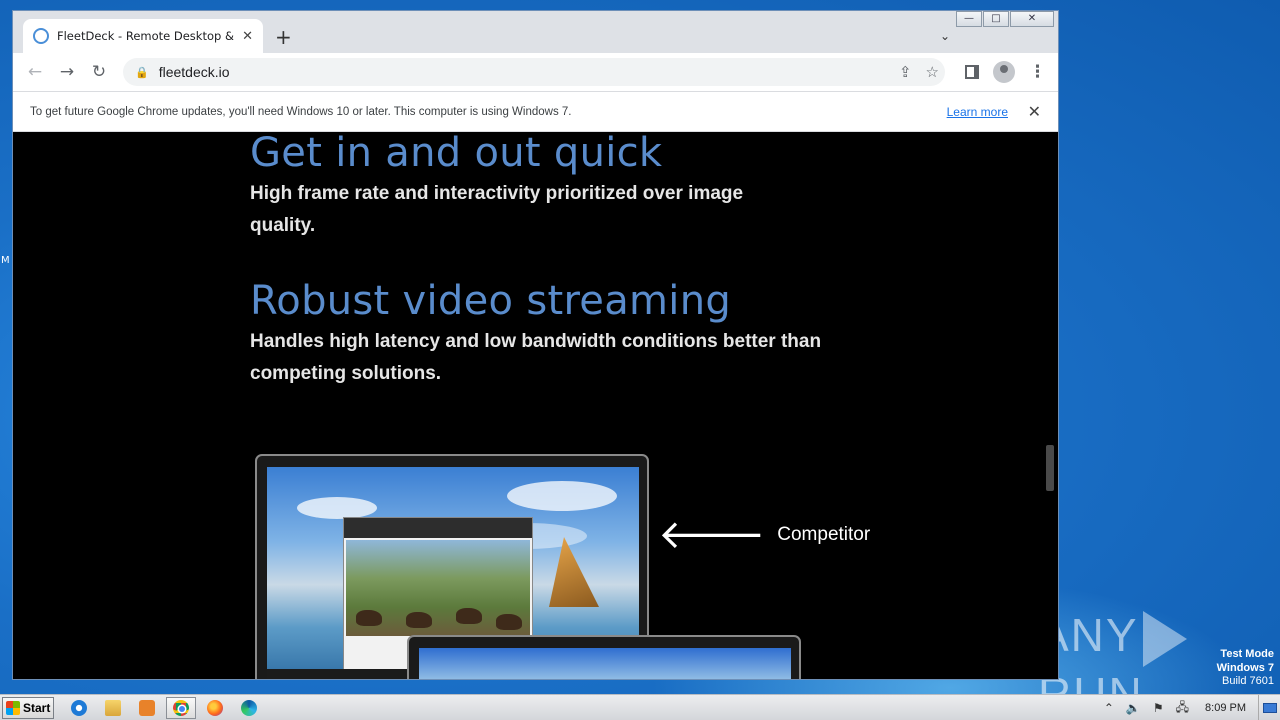 This screenshot has width=1280, height=720. Describe the element at coordinates (977, 112) in the screenshot. I see `learn-more-link: Learn more` at that location.